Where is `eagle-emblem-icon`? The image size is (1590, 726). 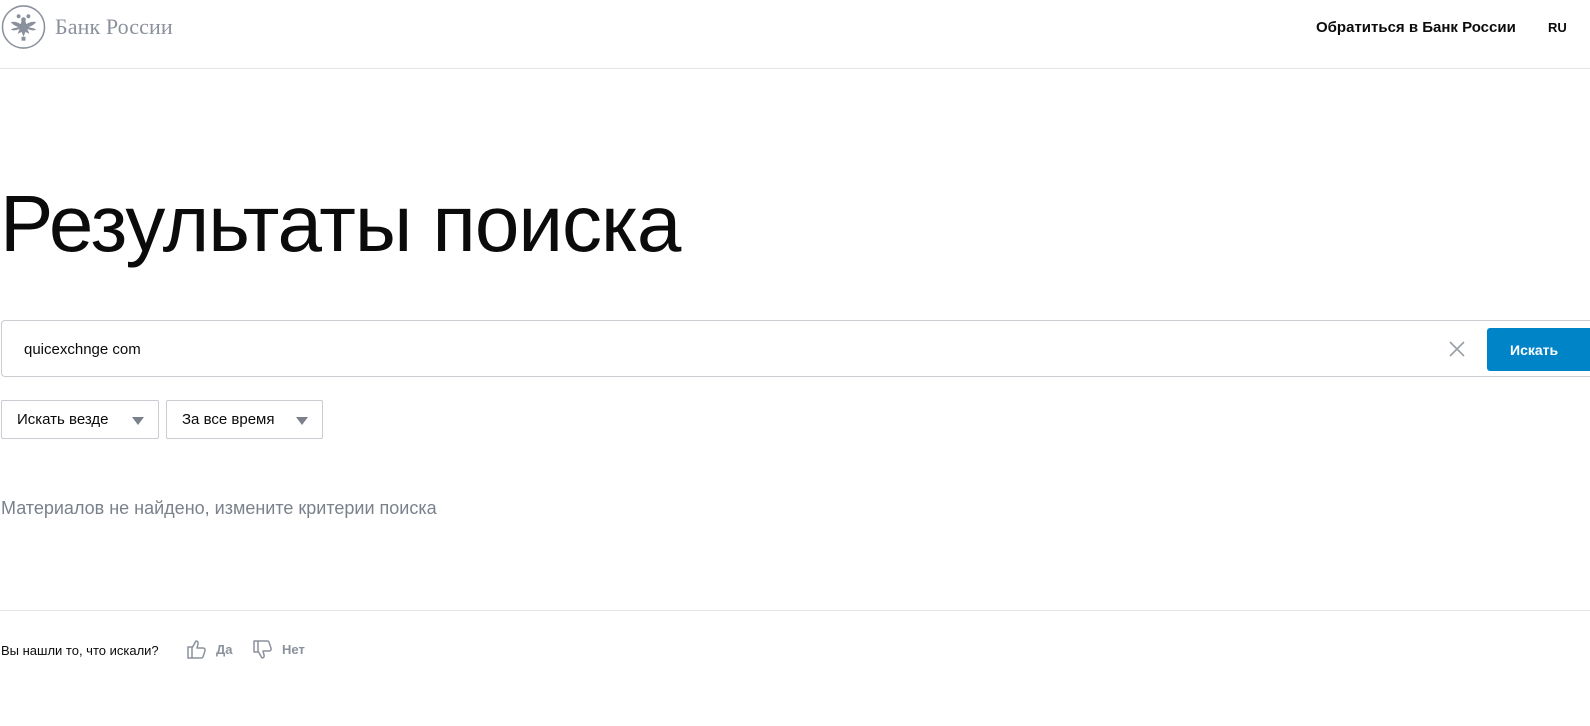 eagle-emblem-icon is located at coordinates (23, 27).